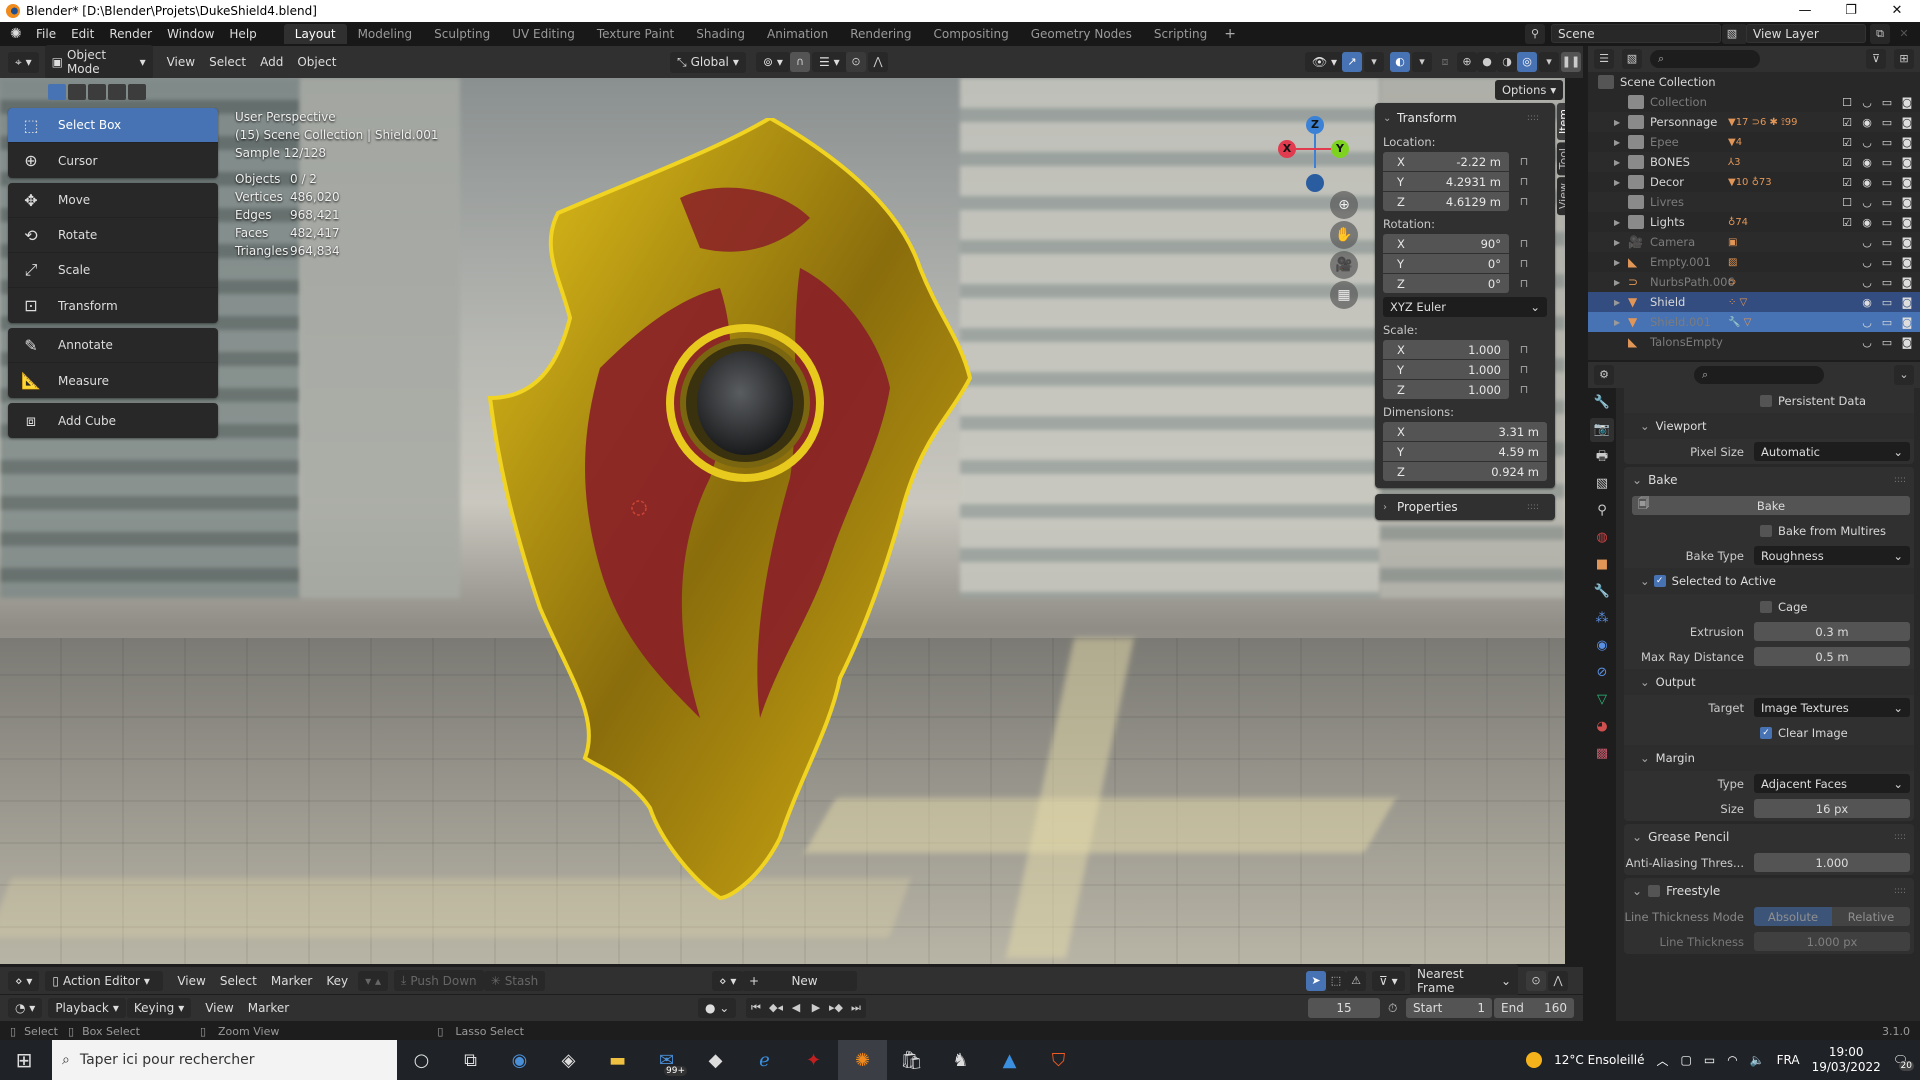 This screenshot has height=1080, width=1920. I want to click on tool-cursor: ⊕ Cursor, so click(113, 160).